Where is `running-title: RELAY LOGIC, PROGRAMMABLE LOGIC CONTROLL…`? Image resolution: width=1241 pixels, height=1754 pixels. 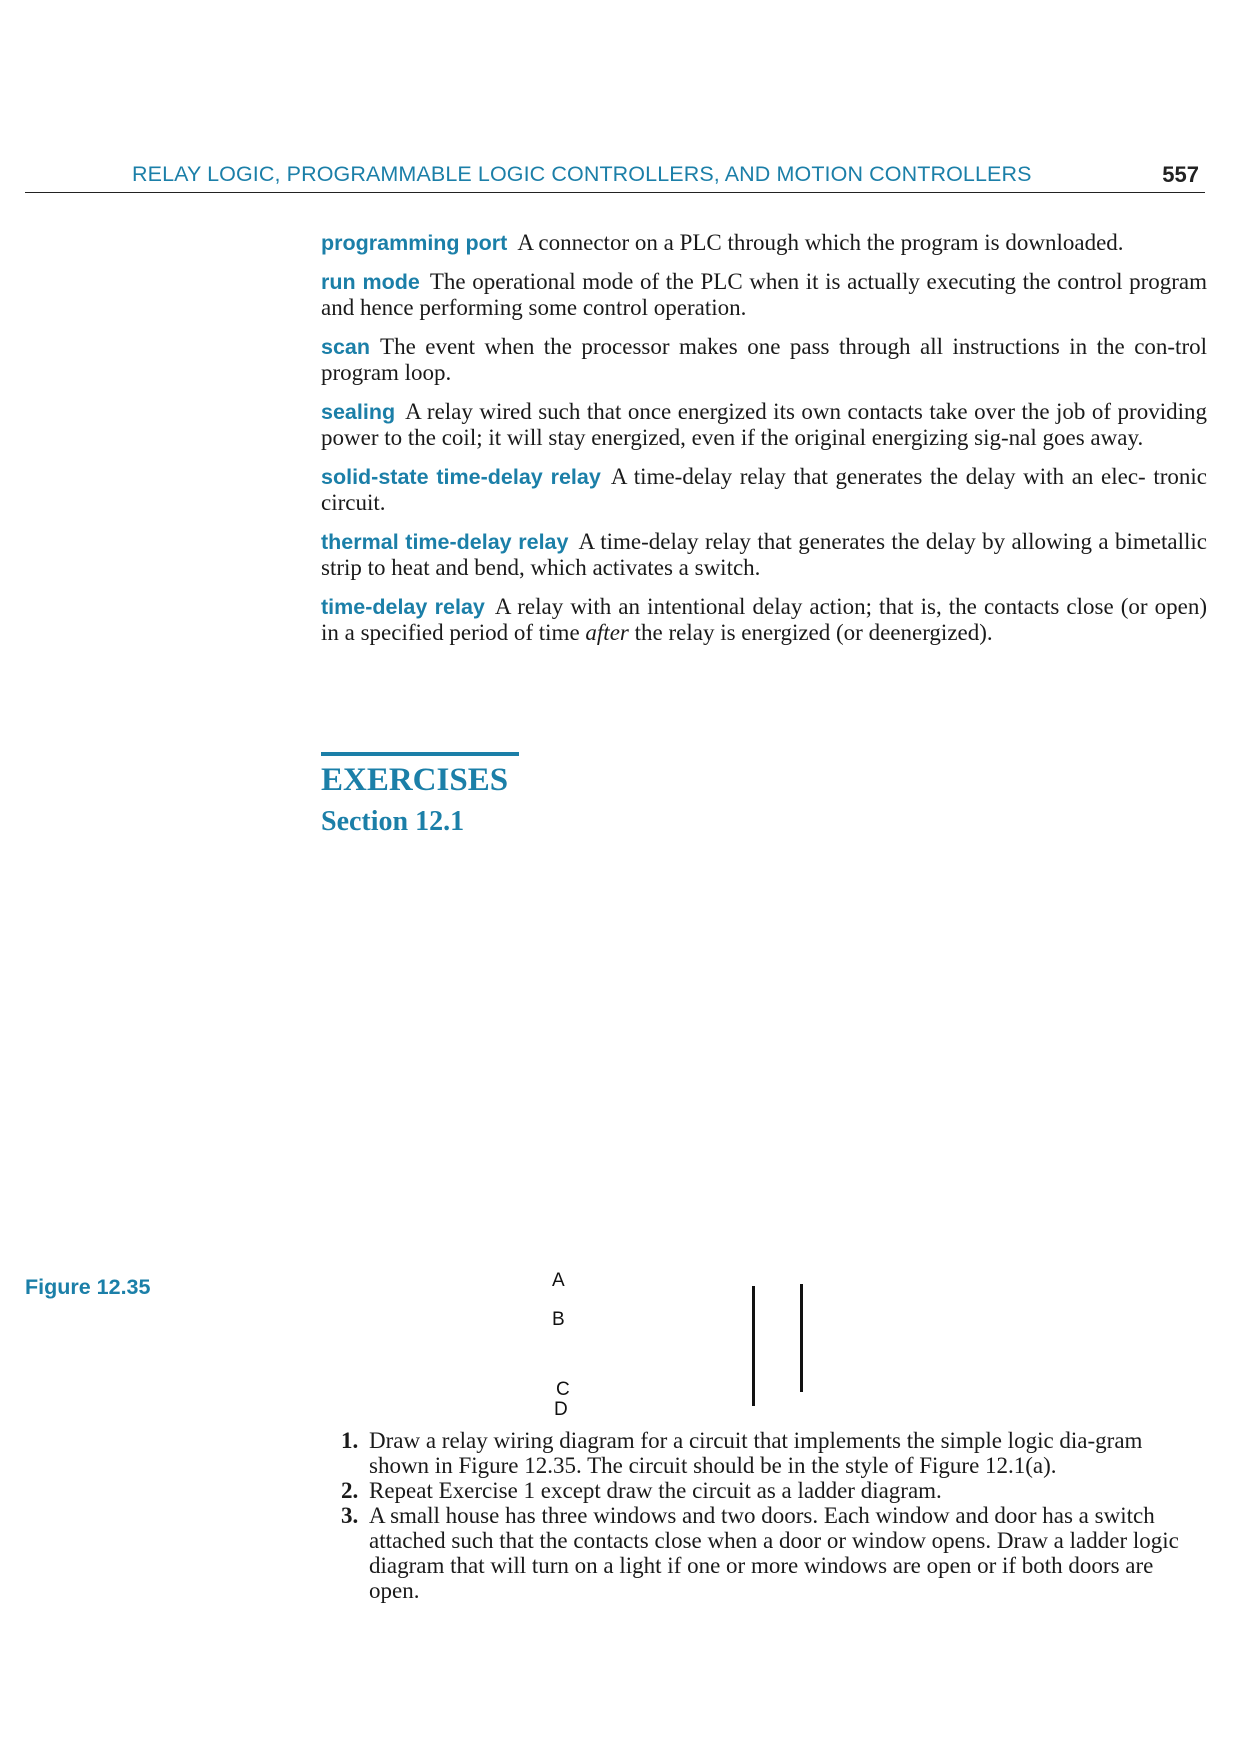 running-title: RELAY LOGIC, PROGRAMMABLE LOGIC CONTROLL… is located at coordinates (582, 174).